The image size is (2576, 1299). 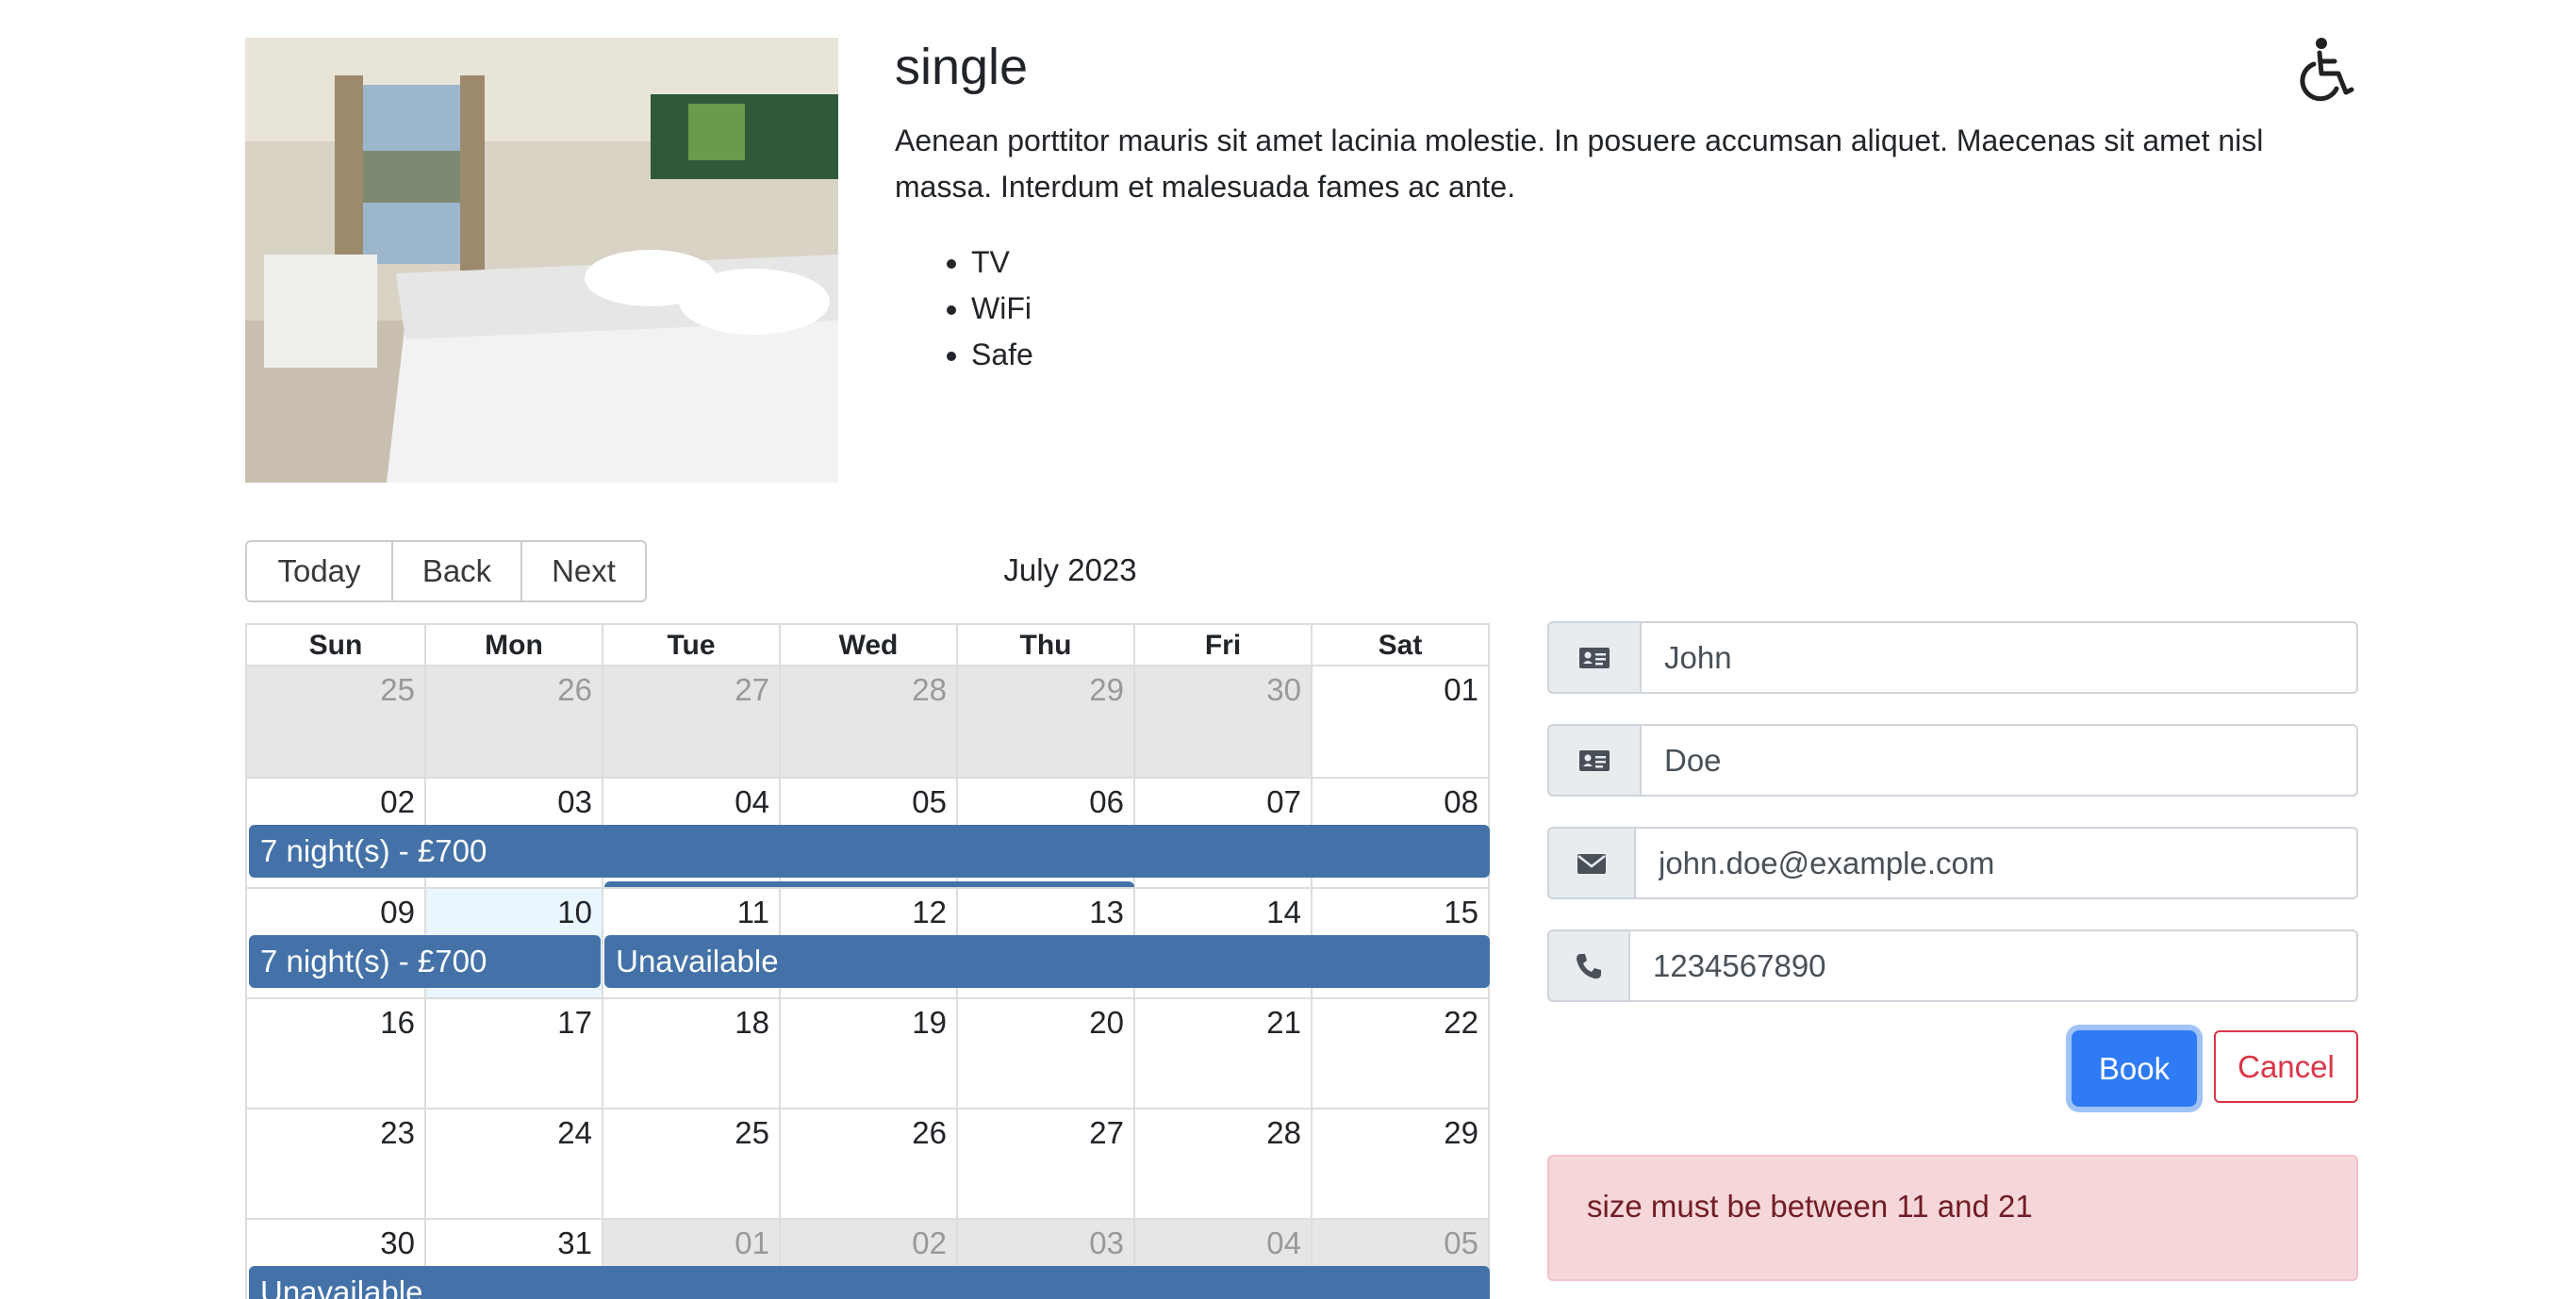 What do you see at coordinates (1399, 1023) in the screenshot?
I see `date-number: 22` at bounding box center [1399, 1023].